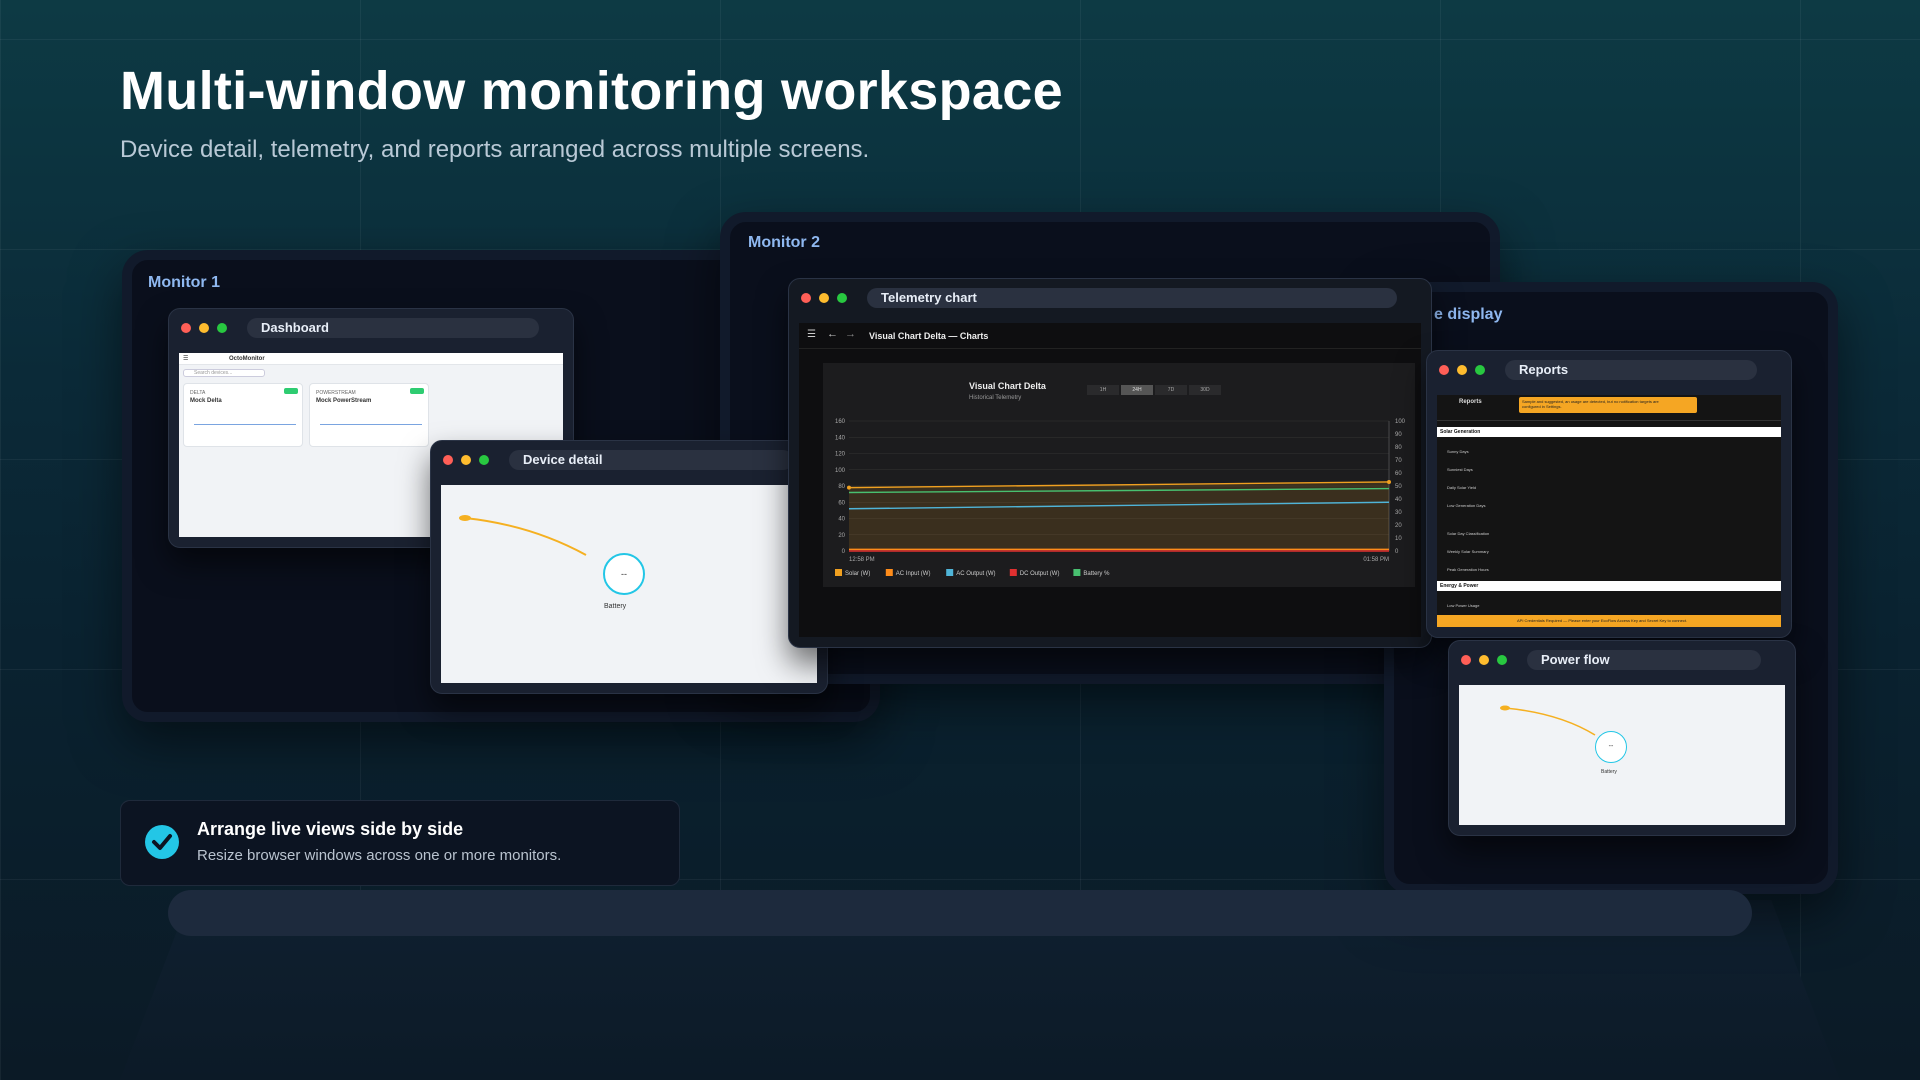  Describe the element at coordinates (1398, 513) in the screenshot. I see `y-tick-right: 30` at that location.